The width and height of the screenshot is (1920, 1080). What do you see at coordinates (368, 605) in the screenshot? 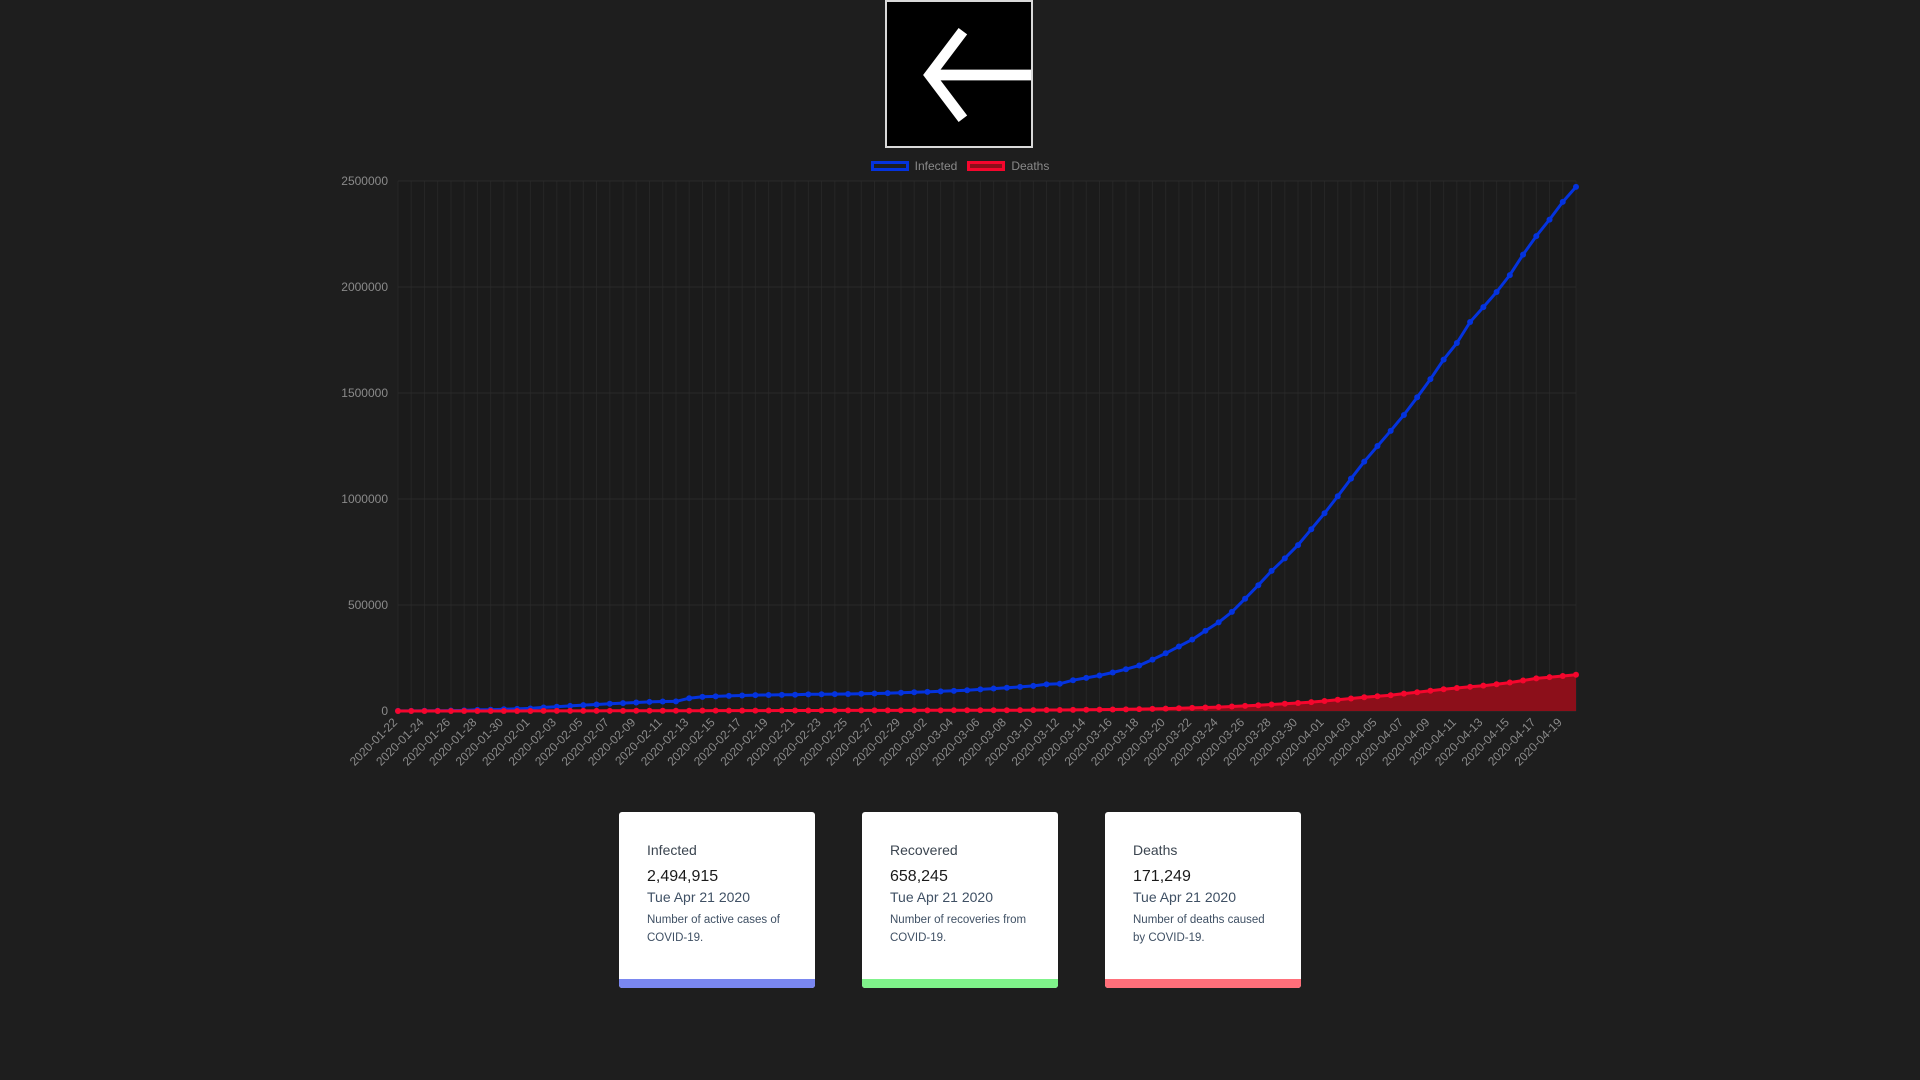
I see `y-tick-label: 500000` at bounding box center [368, 605].